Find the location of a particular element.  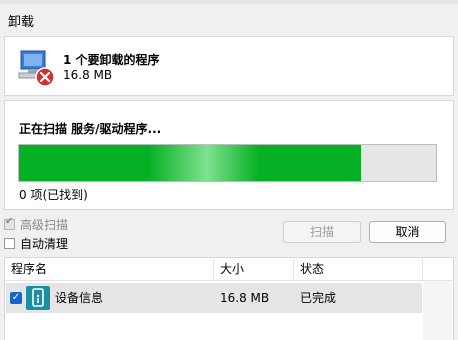

advanced-scan-label: 高级扫描 is located at coordinates (44, 225).